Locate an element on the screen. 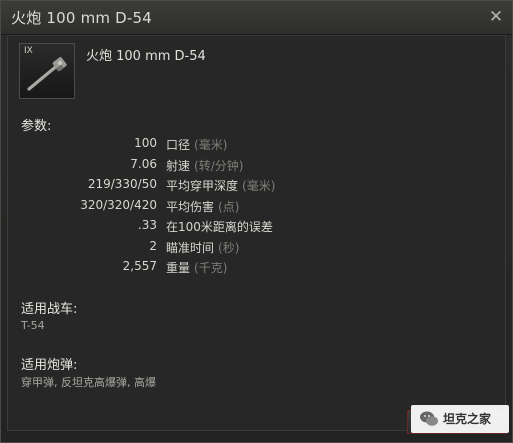  ammo-list: 穿甲弹, 反坦克高爆弹, 高爆 is located at coordinates (88, 382).